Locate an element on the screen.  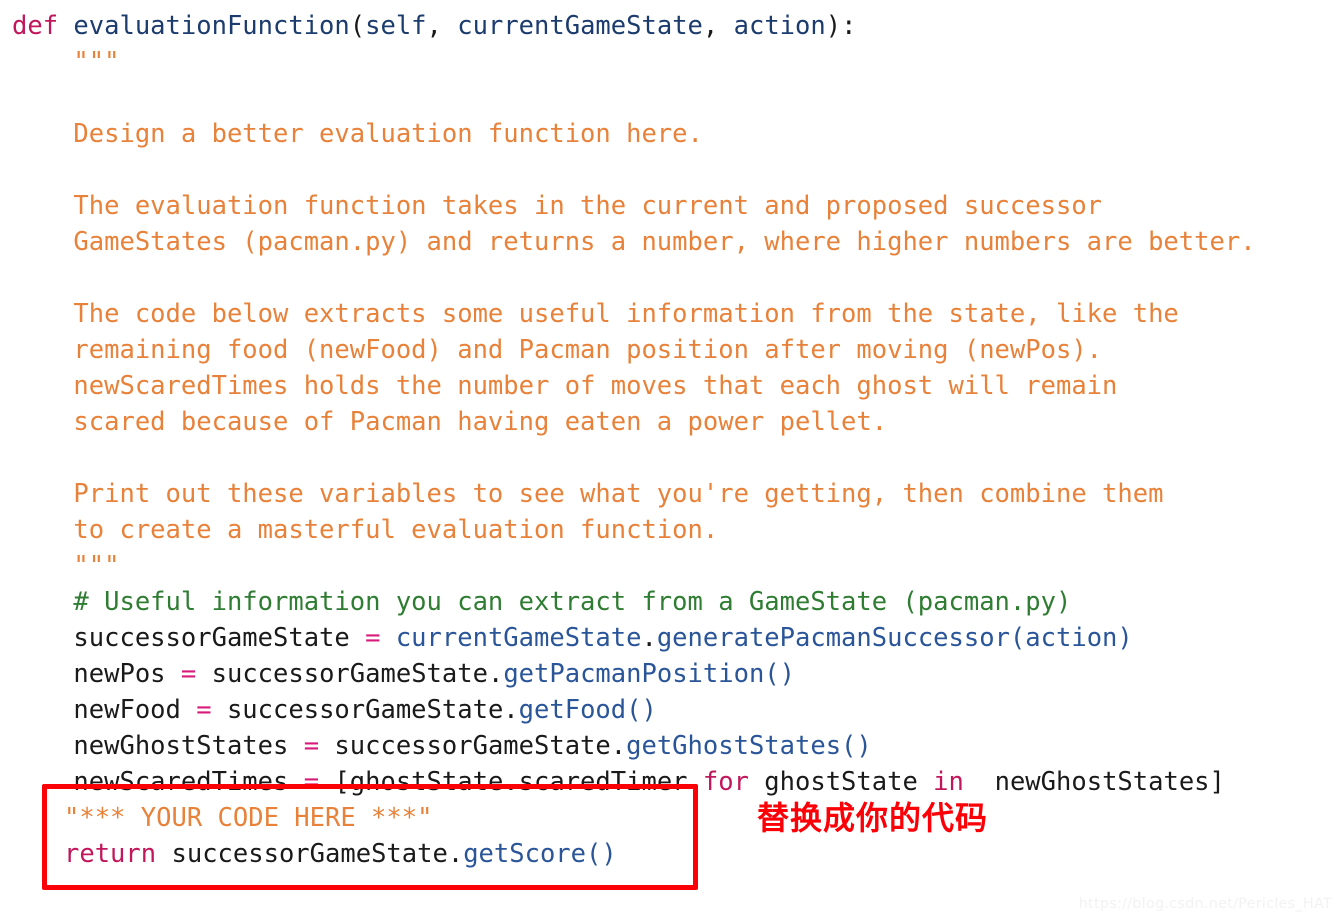
comma-2: , is located at coordinates (718, 26).